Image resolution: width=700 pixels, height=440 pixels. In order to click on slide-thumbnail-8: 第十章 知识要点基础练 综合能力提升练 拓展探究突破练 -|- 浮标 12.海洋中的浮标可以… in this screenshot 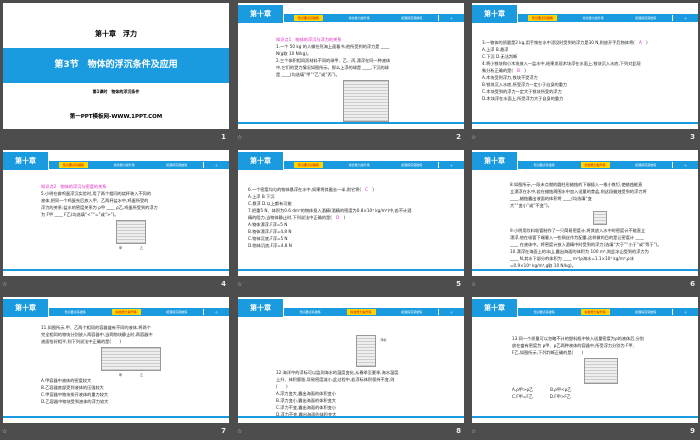, I will do `click(351, 367)`.